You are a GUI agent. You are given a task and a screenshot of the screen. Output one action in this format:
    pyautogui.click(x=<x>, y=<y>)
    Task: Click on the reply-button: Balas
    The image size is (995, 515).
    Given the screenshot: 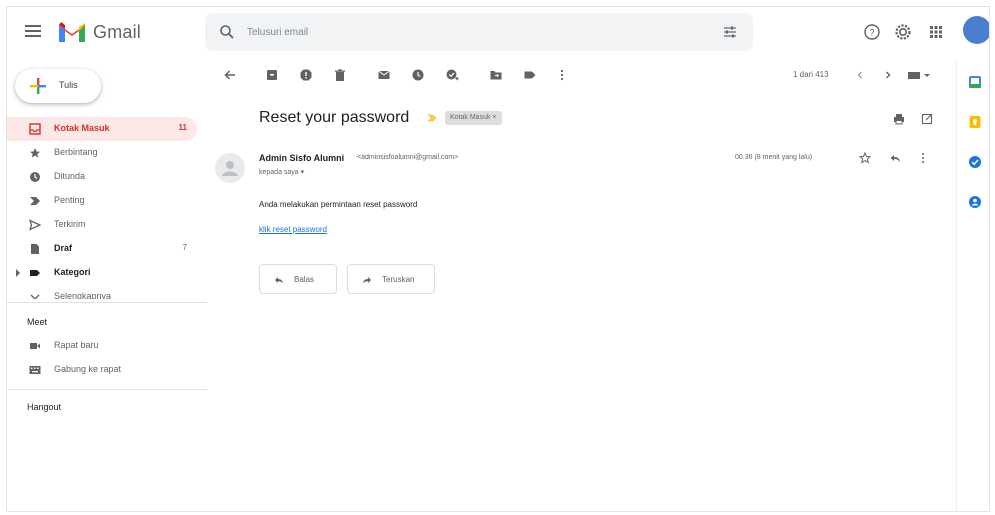 What is the action you would take?
    pyautogui.click(x=298, y=279)
    